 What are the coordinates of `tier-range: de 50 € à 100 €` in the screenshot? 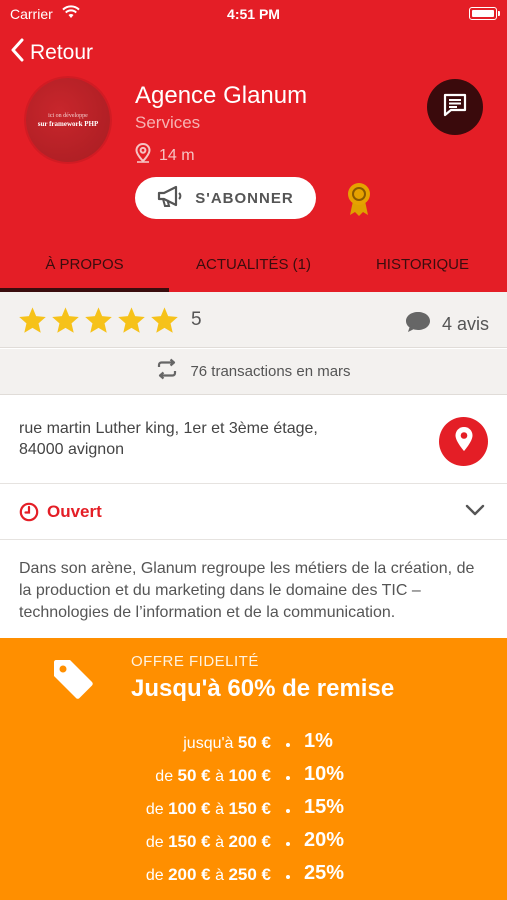 It's located at (213, 775).